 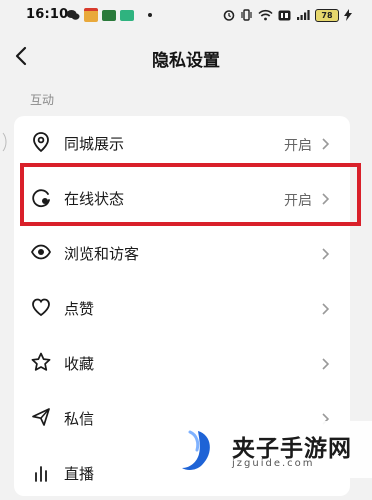 What do you see at coordinates (229, 15) in the screenshot?
I see `alarm-icon` at bounding box center [229, 15].